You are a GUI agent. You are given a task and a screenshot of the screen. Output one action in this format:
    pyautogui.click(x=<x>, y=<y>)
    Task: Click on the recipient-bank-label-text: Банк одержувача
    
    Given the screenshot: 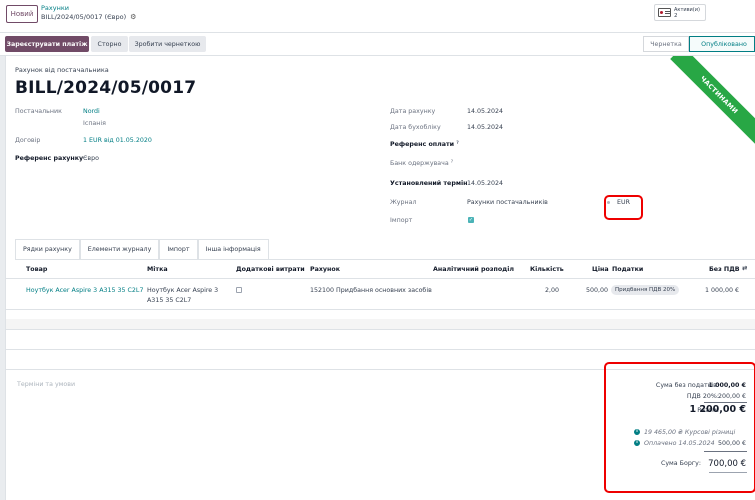 What is the action you would take?
    pyautogui.click(x=419, y=163)
    